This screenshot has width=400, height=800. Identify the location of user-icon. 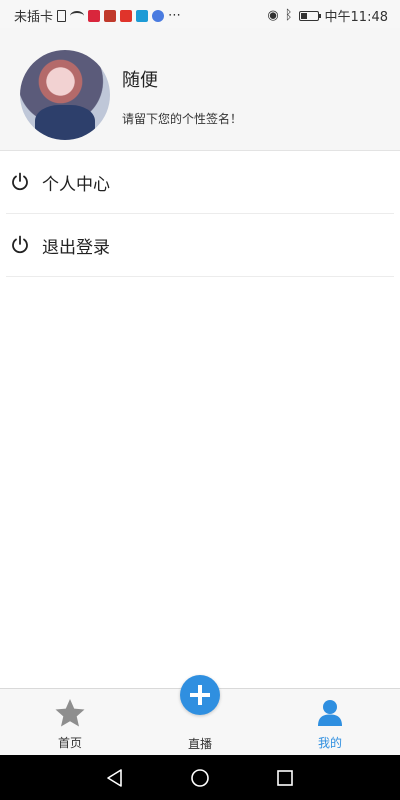
(330, 713).